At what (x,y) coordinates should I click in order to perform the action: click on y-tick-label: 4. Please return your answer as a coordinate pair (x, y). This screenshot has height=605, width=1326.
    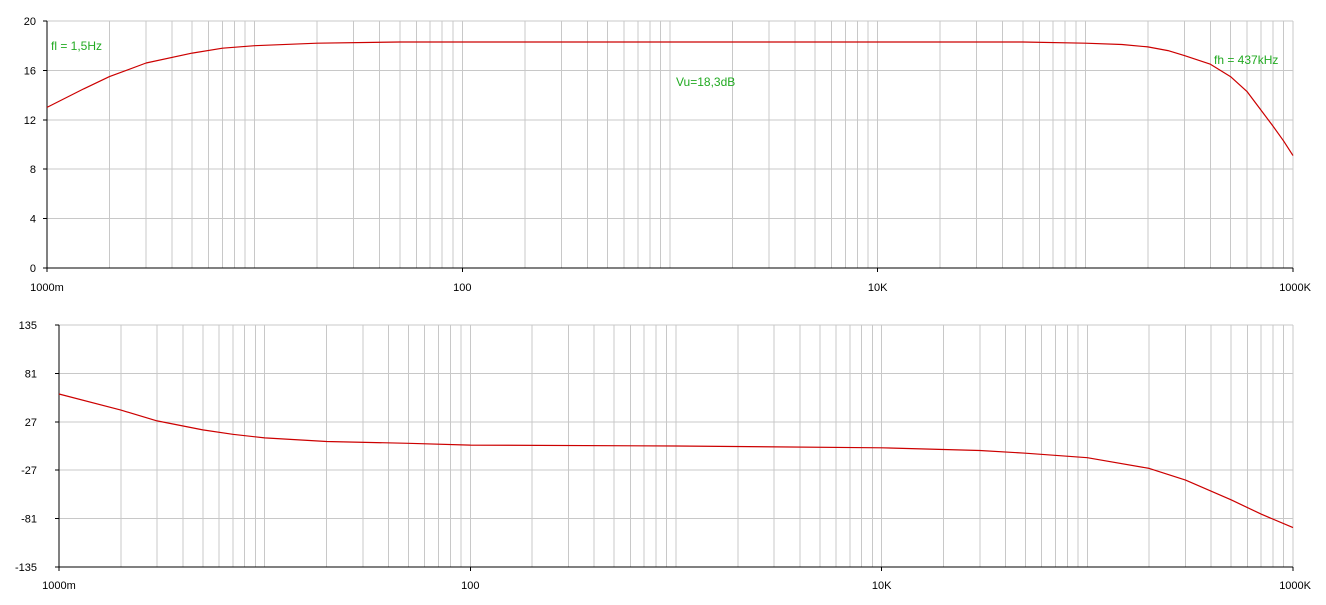
    Looking at the image, I should click on (33, 220).